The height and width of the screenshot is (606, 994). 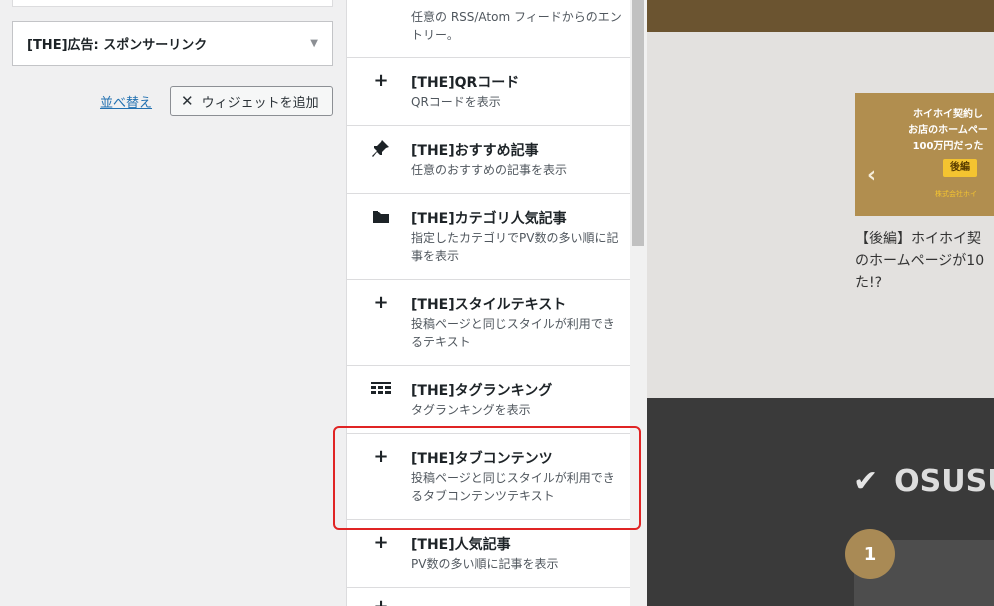 I want to click on folder-icon, so click(x=381, y=217).